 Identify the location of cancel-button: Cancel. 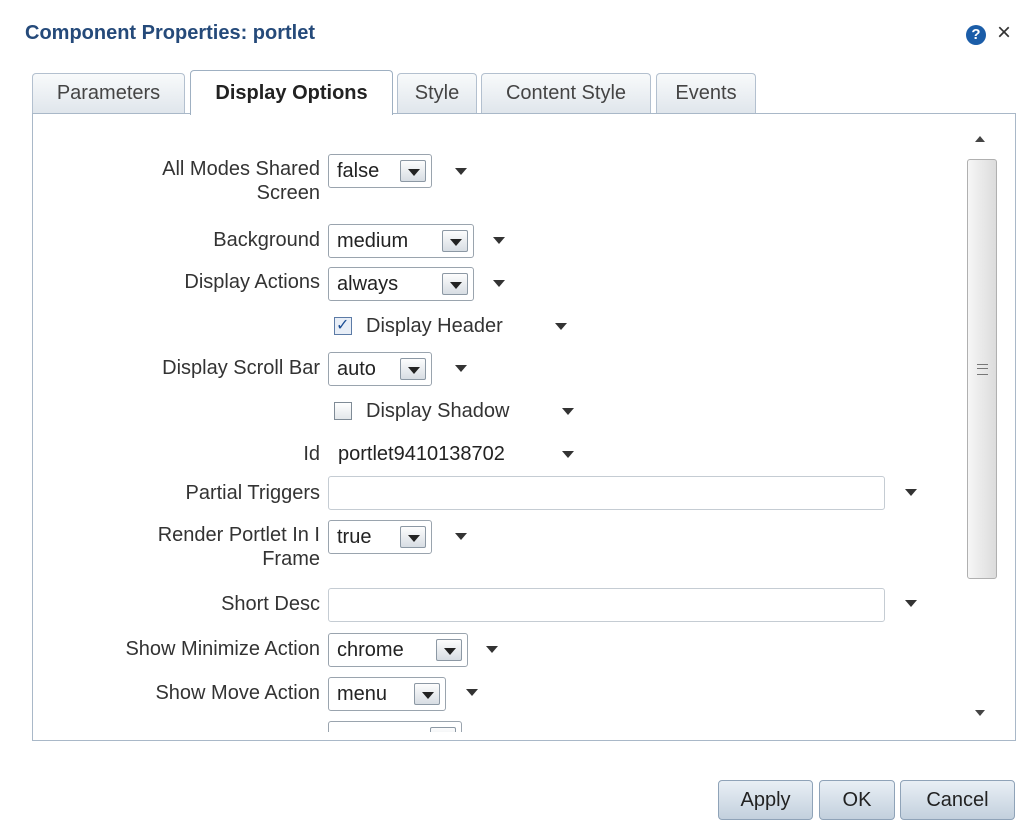
(957, 800).